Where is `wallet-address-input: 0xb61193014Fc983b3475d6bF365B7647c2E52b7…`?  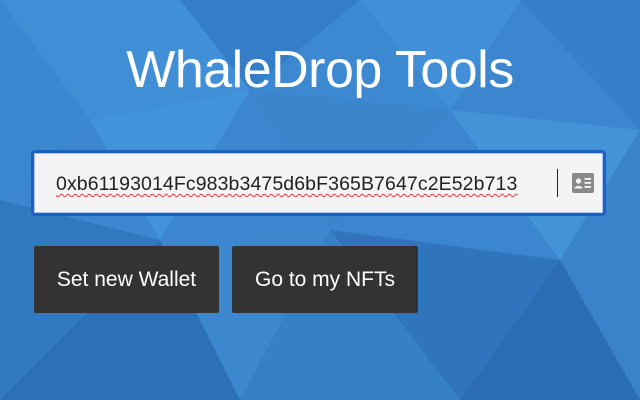 wallet-address-input: 0xb61193014Fc983b3475d6bF365B7647c2E52b7… is located at coordinates (318, 183).